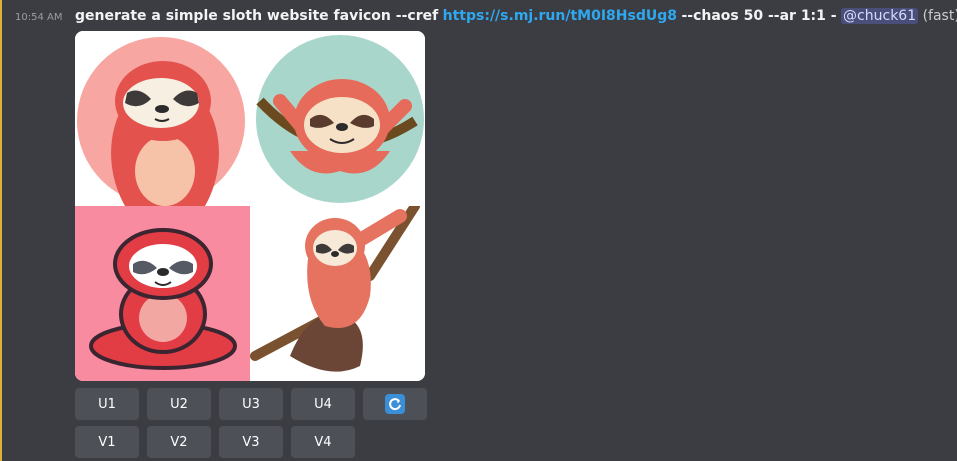 This screenshot has width=957, height=461. What do you see at coordinates (107, 442) in the screenshot?
I see `variation-1-button: V1` at bounding box center [107, 442].